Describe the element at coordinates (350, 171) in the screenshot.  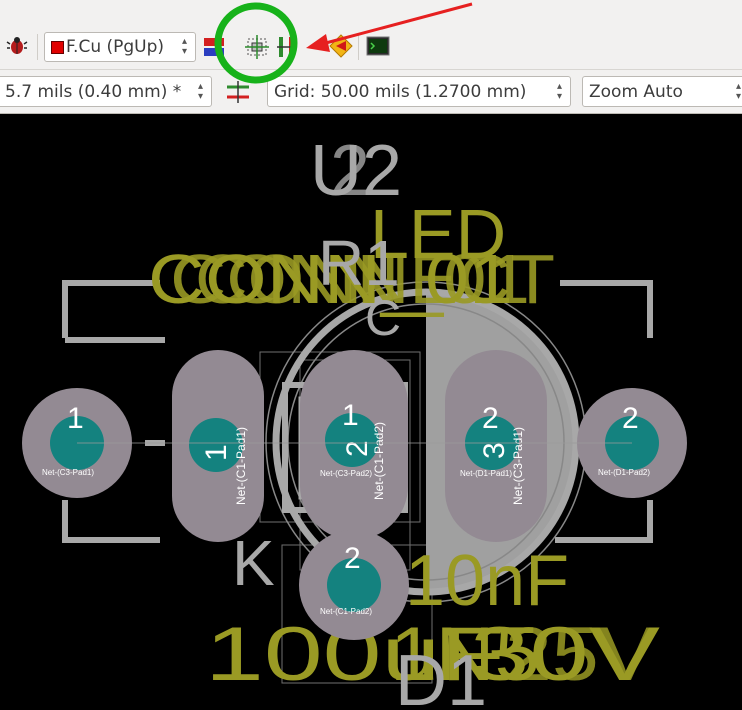
I see `ref-text-u2-ghost: 2` at that location.